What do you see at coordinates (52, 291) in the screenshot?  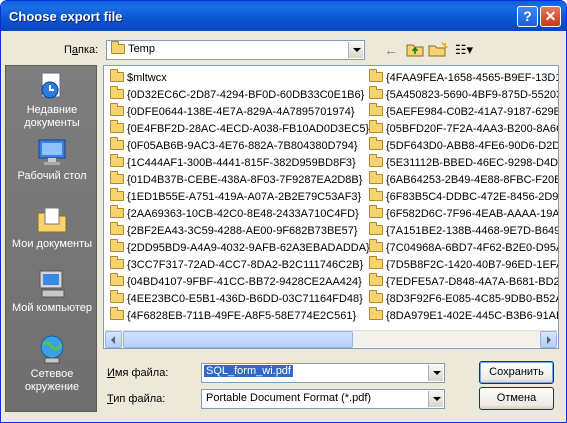 I see `place-my-computer: Мой компьютер` at bounding box center [52, 291].